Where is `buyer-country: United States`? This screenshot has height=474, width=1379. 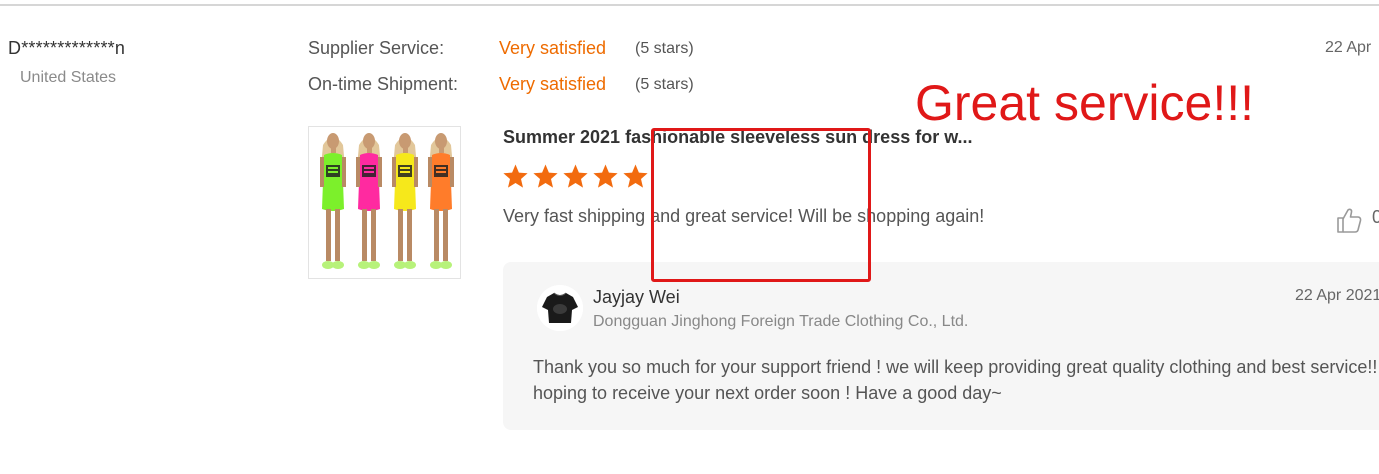 buyer-country: United States is located at coordinates (68, 77).